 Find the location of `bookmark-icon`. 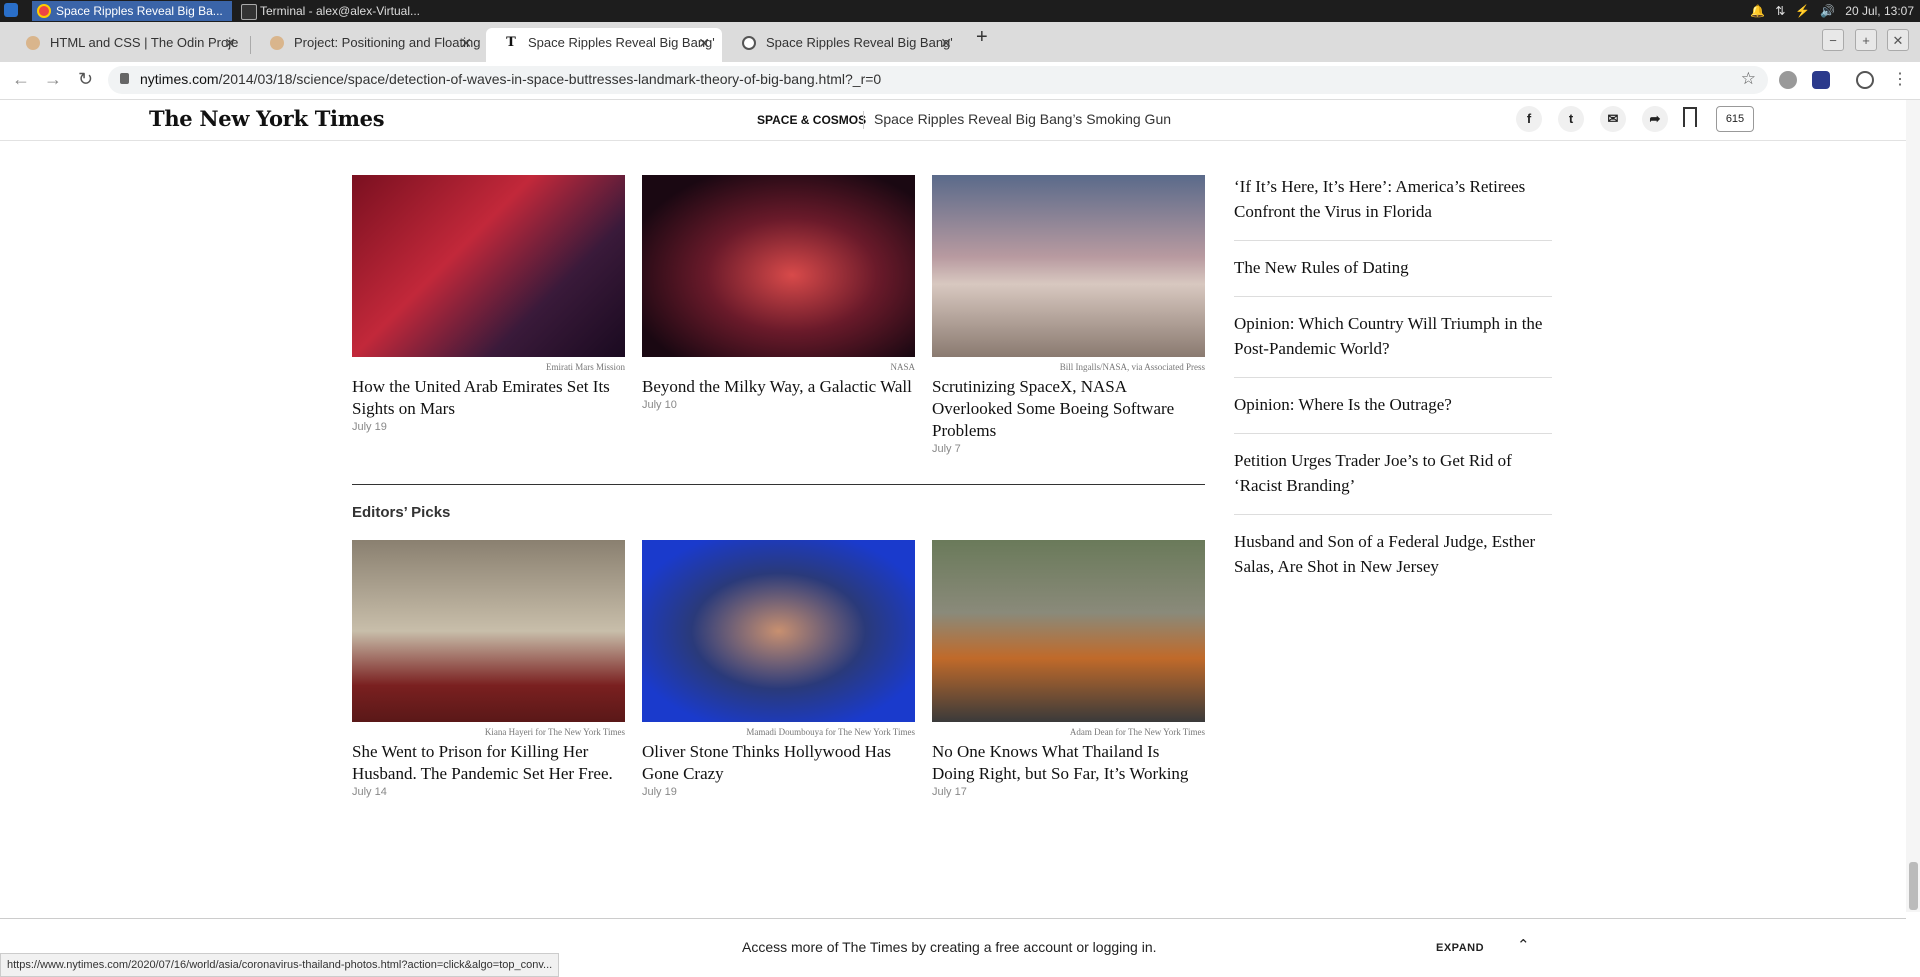

bookmark-icon is located at coordinates (1690, 117).